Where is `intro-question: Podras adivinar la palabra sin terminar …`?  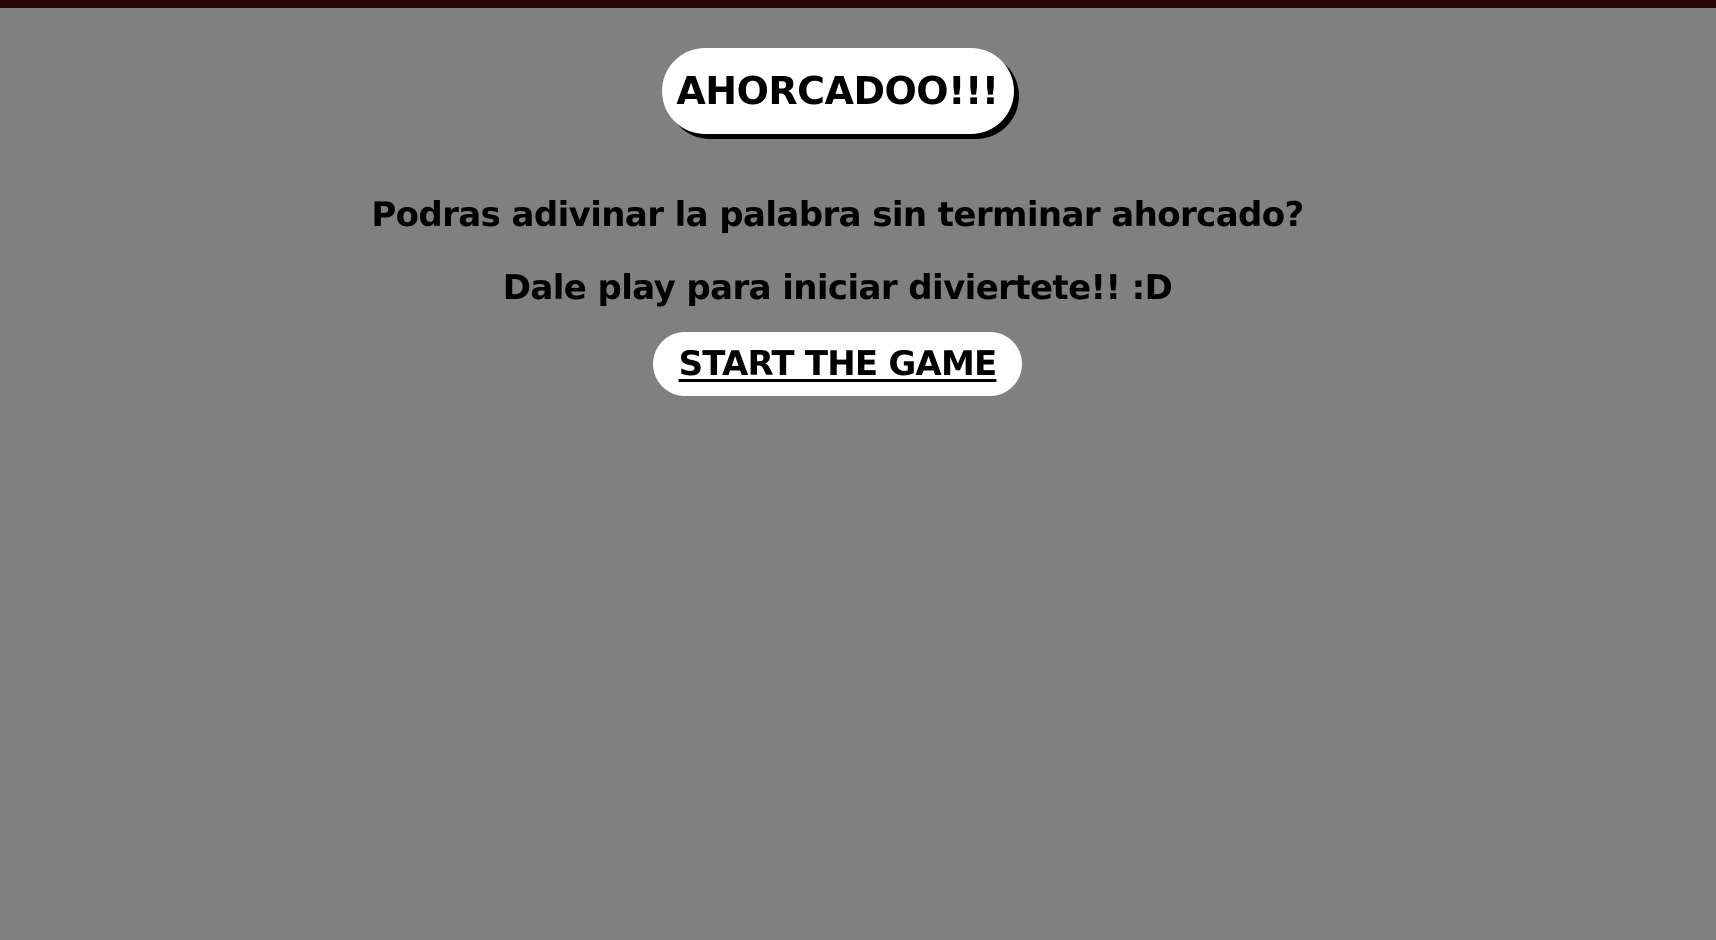 intro-question: Podras adivinar la palabra sin terminar … is located at coordinates (837, 215).